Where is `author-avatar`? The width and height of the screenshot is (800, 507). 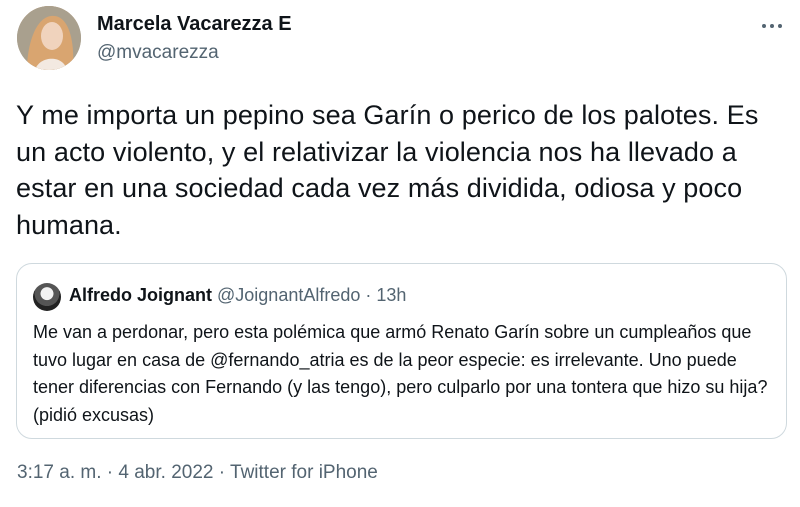
author-avatar is located at coordinates (49, 38).